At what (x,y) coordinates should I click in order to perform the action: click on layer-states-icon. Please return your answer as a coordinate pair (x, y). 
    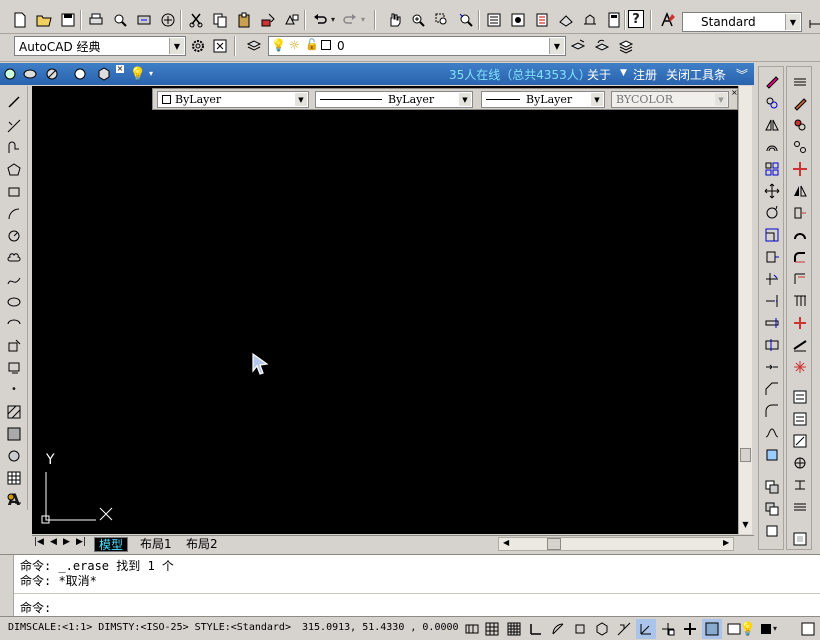
    Looking at the image, I should click on (626, 46).